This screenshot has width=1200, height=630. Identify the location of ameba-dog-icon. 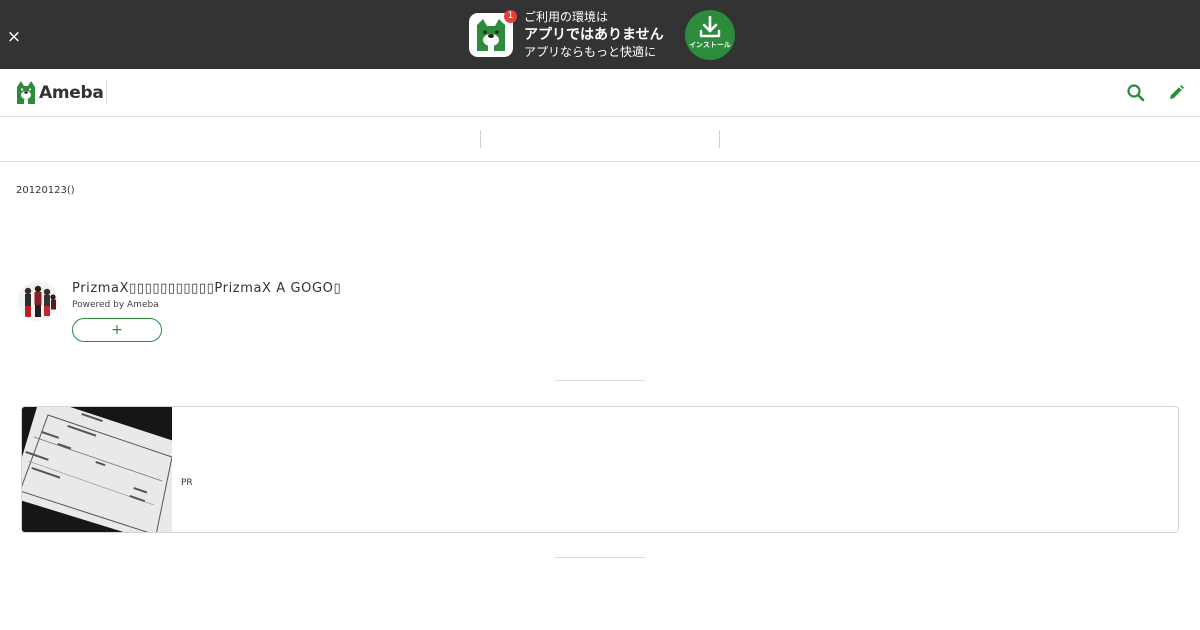
(26, 93).